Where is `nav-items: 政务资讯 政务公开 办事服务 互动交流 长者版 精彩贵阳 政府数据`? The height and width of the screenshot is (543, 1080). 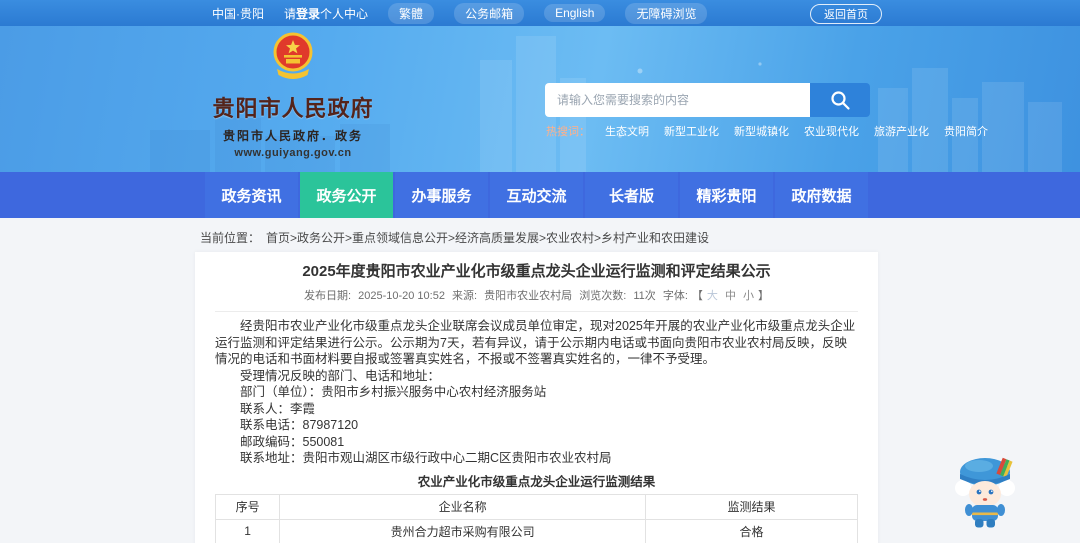 nav-items: 政务资讯 政务公开 办事服务 互动交流 长者版 精彩贵阳 政府数据 is located at coordinates (536, 195).